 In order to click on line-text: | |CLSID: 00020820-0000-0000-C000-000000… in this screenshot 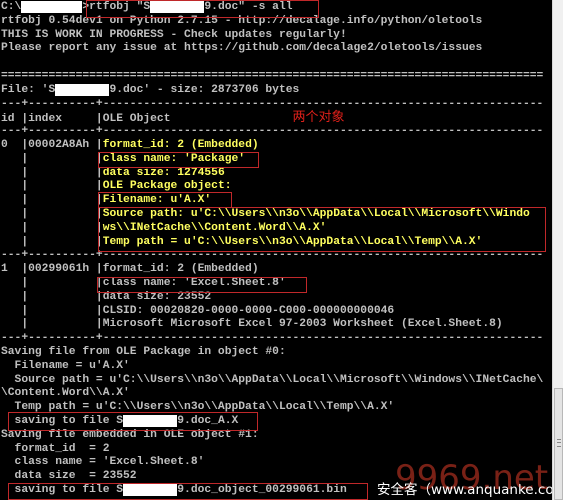, I will do `click(198, 310)`.